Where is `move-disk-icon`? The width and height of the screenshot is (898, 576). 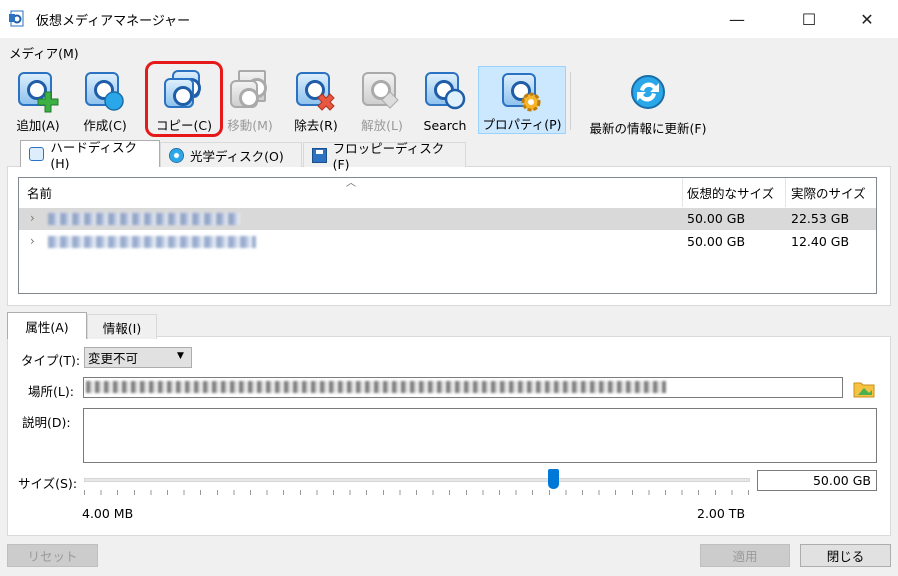 move-disk-icon is located at coordinates (250, 90).